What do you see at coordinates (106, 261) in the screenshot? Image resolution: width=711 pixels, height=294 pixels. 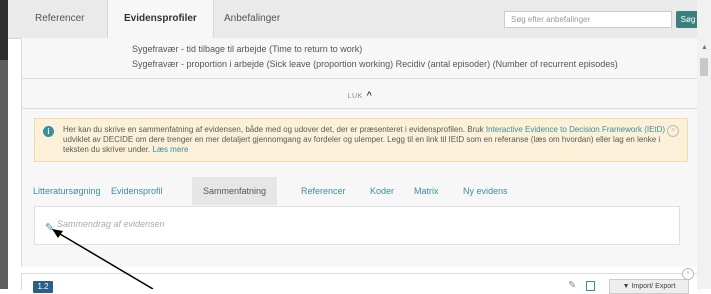 I see `arrow-shaft` at bounding box center [106, 261].